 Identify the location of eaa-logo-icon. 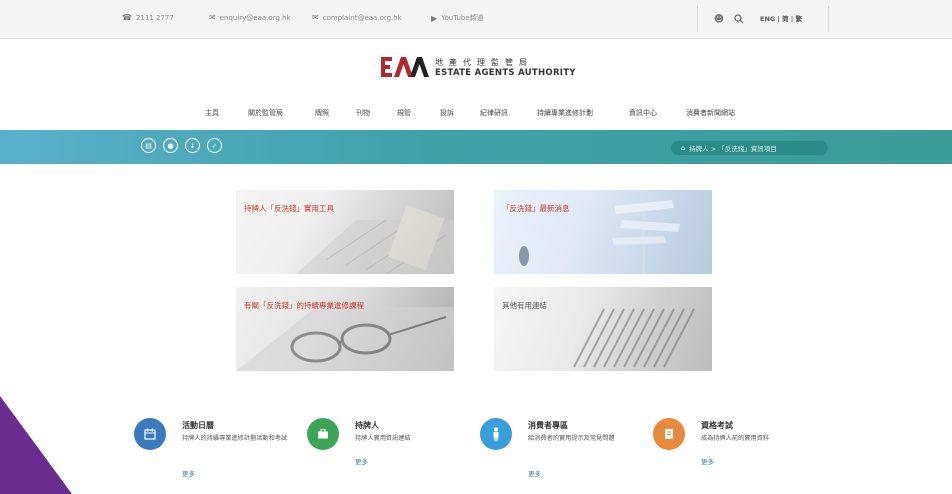
(405, 67).